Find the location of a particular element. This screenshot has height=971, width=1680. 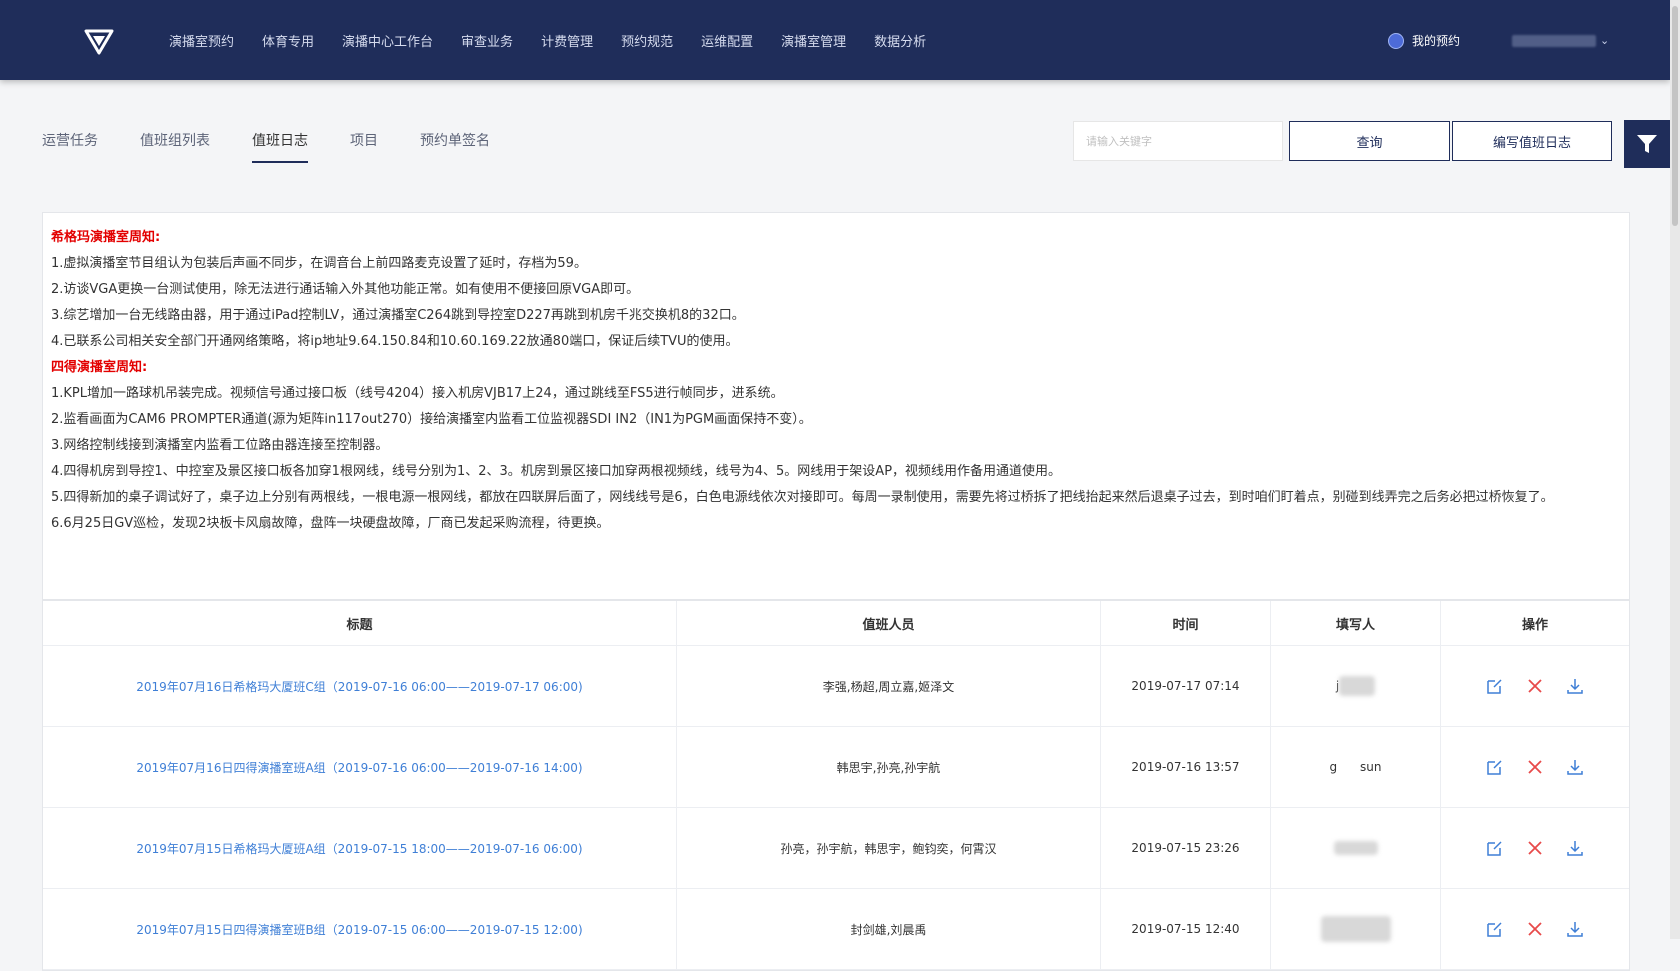

nav-item-booking-rules: 预约规范 is located at coordinates (647, 40).